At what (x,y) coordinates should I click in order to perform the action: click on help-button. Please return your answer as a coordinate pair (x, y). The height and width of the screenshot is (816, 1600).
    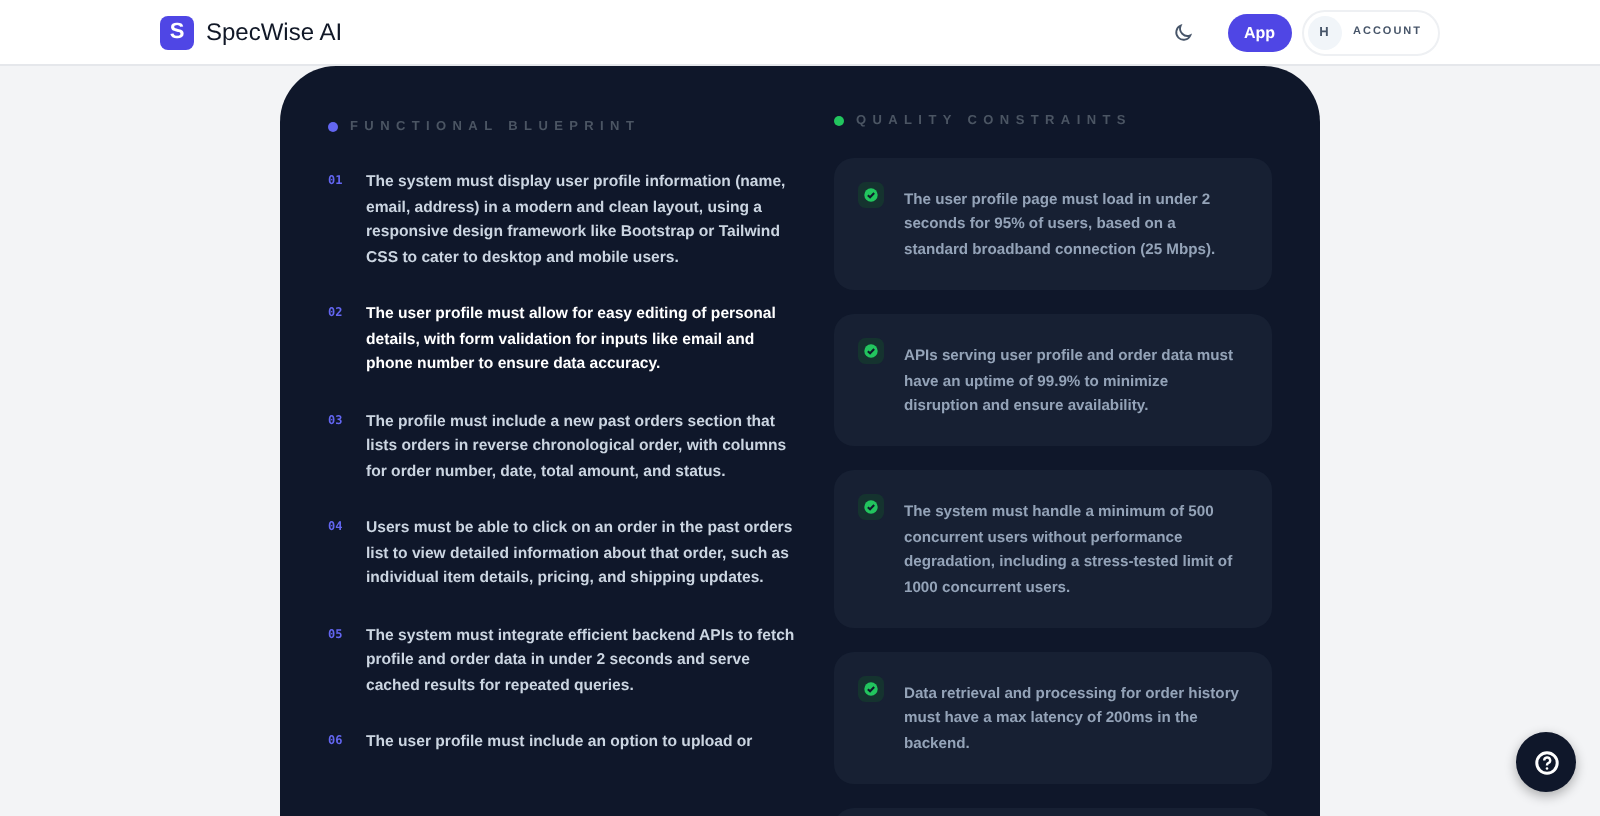
    Looking at the image, I should click on (1546, 762).